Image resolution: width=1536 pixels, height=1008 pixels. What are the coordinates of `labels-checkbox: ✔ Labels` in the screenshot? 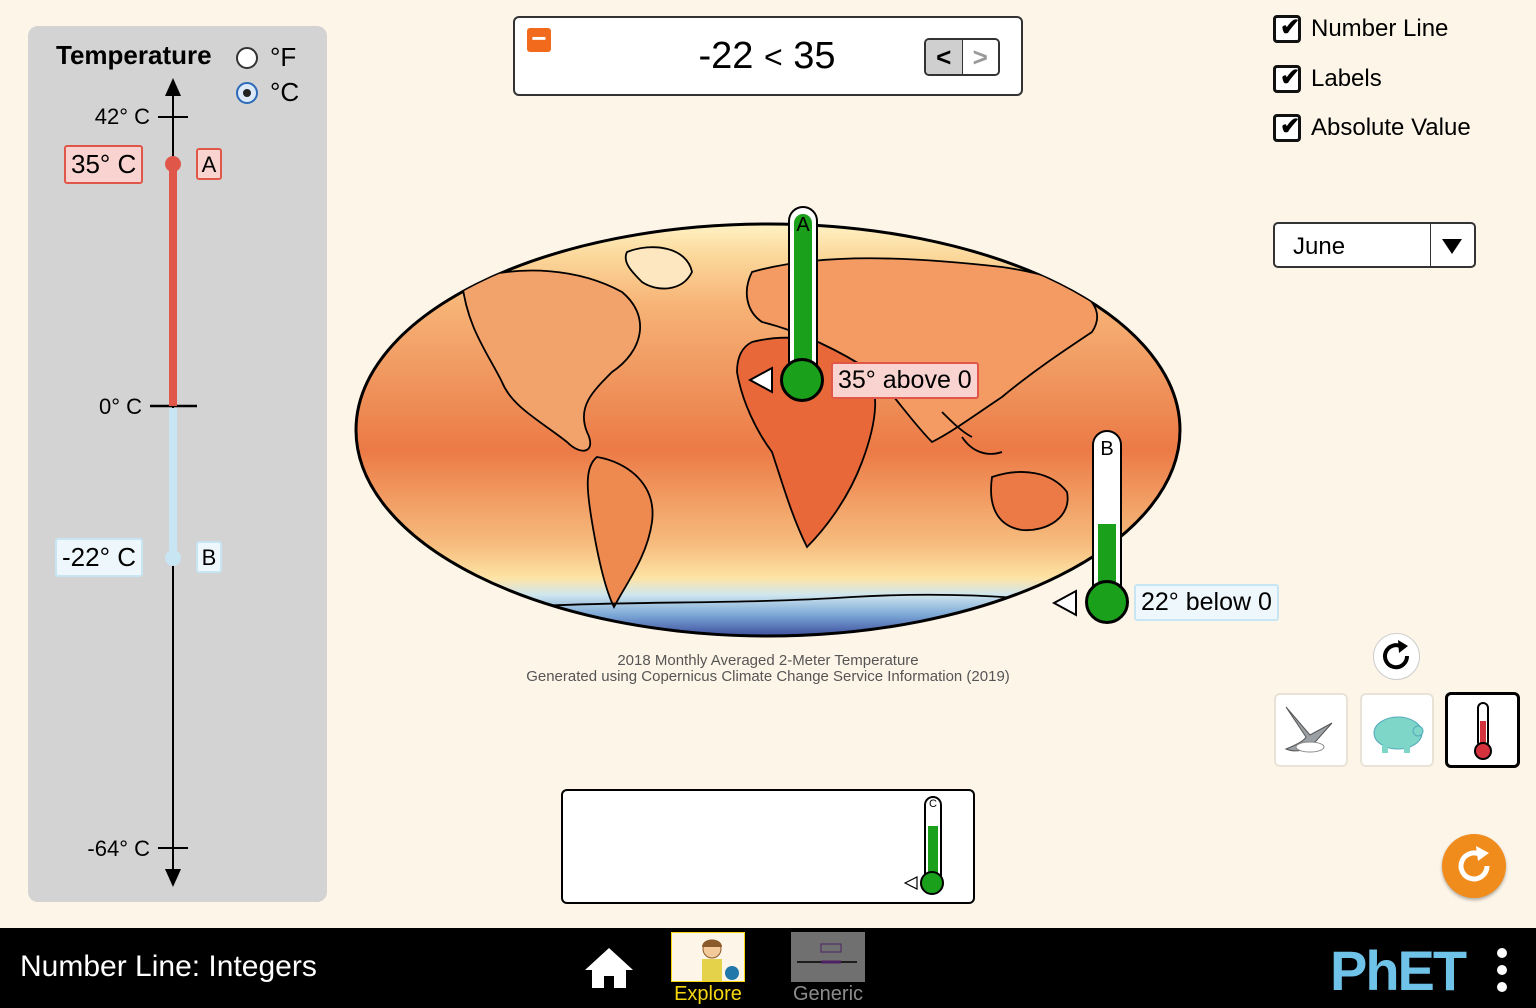 It's located at (1327, 78).